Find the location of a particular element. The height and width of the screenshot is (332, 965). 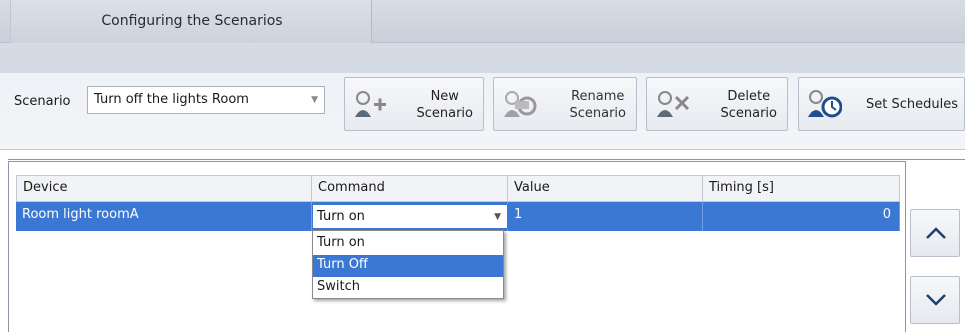

user-rename-icon is located at coordinates (520, 104).